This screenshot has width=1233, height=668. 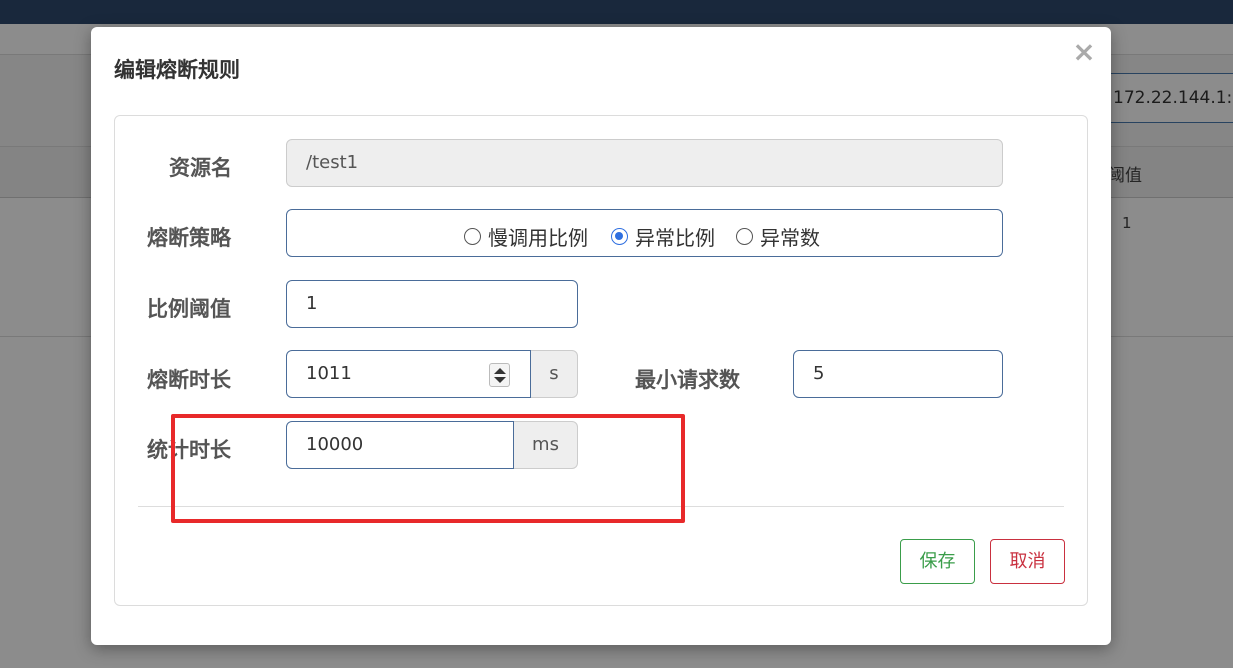 What do you see at coordinates (554, 374) in the screenshot?
I see `break-duration-unit: s` at bounding box center [554, 374].